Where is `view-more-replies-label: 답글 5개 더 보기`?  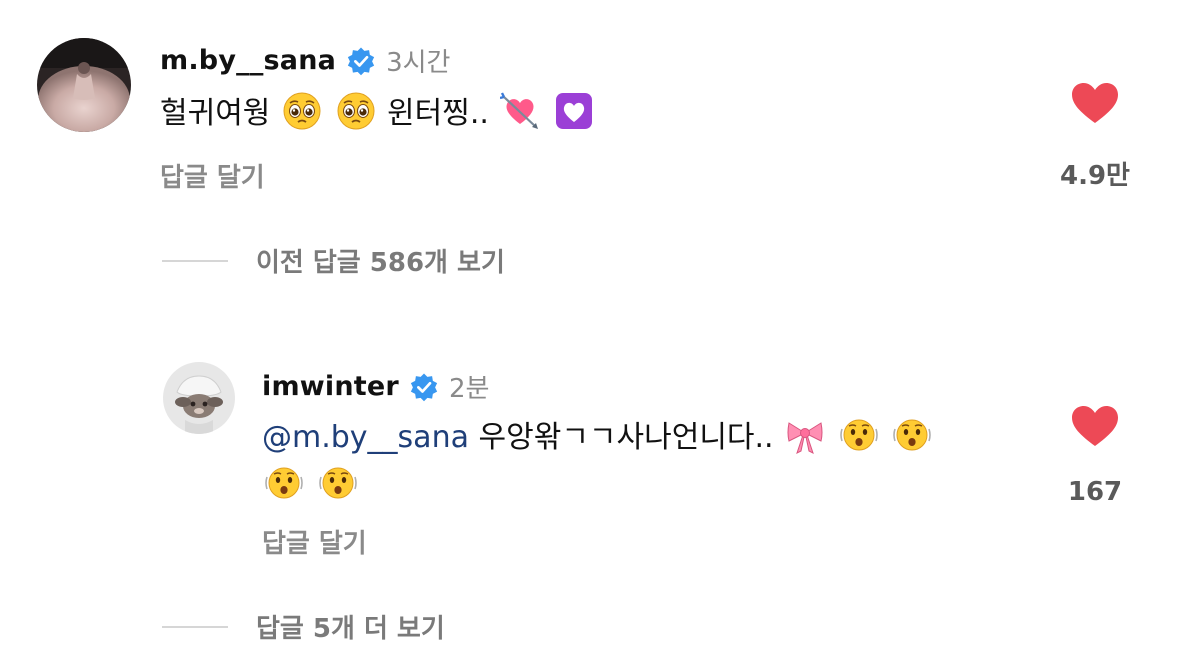
view-more-replies-label: 답글 5개 더 보기 is located at coordinates (350, 629).